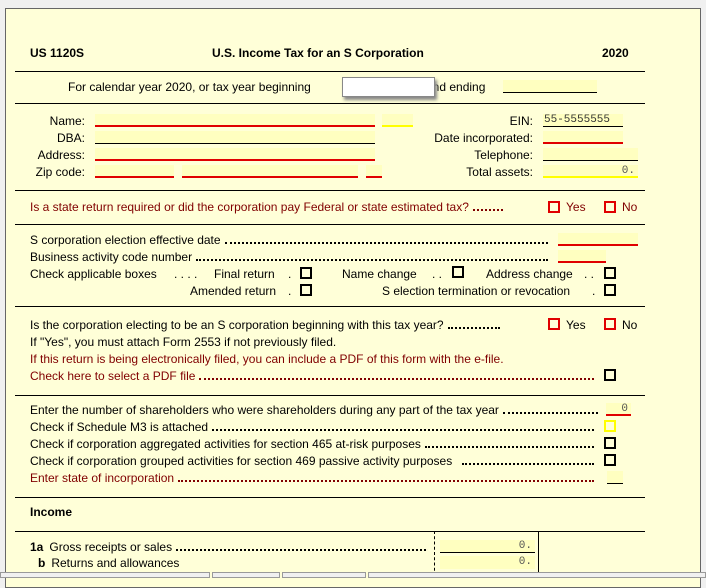 The image size is (706, 588). Describe the element at coordinates (476, 291) in the screenshot. I see `s-election-termination-label: S election termination or revocation` at that location.